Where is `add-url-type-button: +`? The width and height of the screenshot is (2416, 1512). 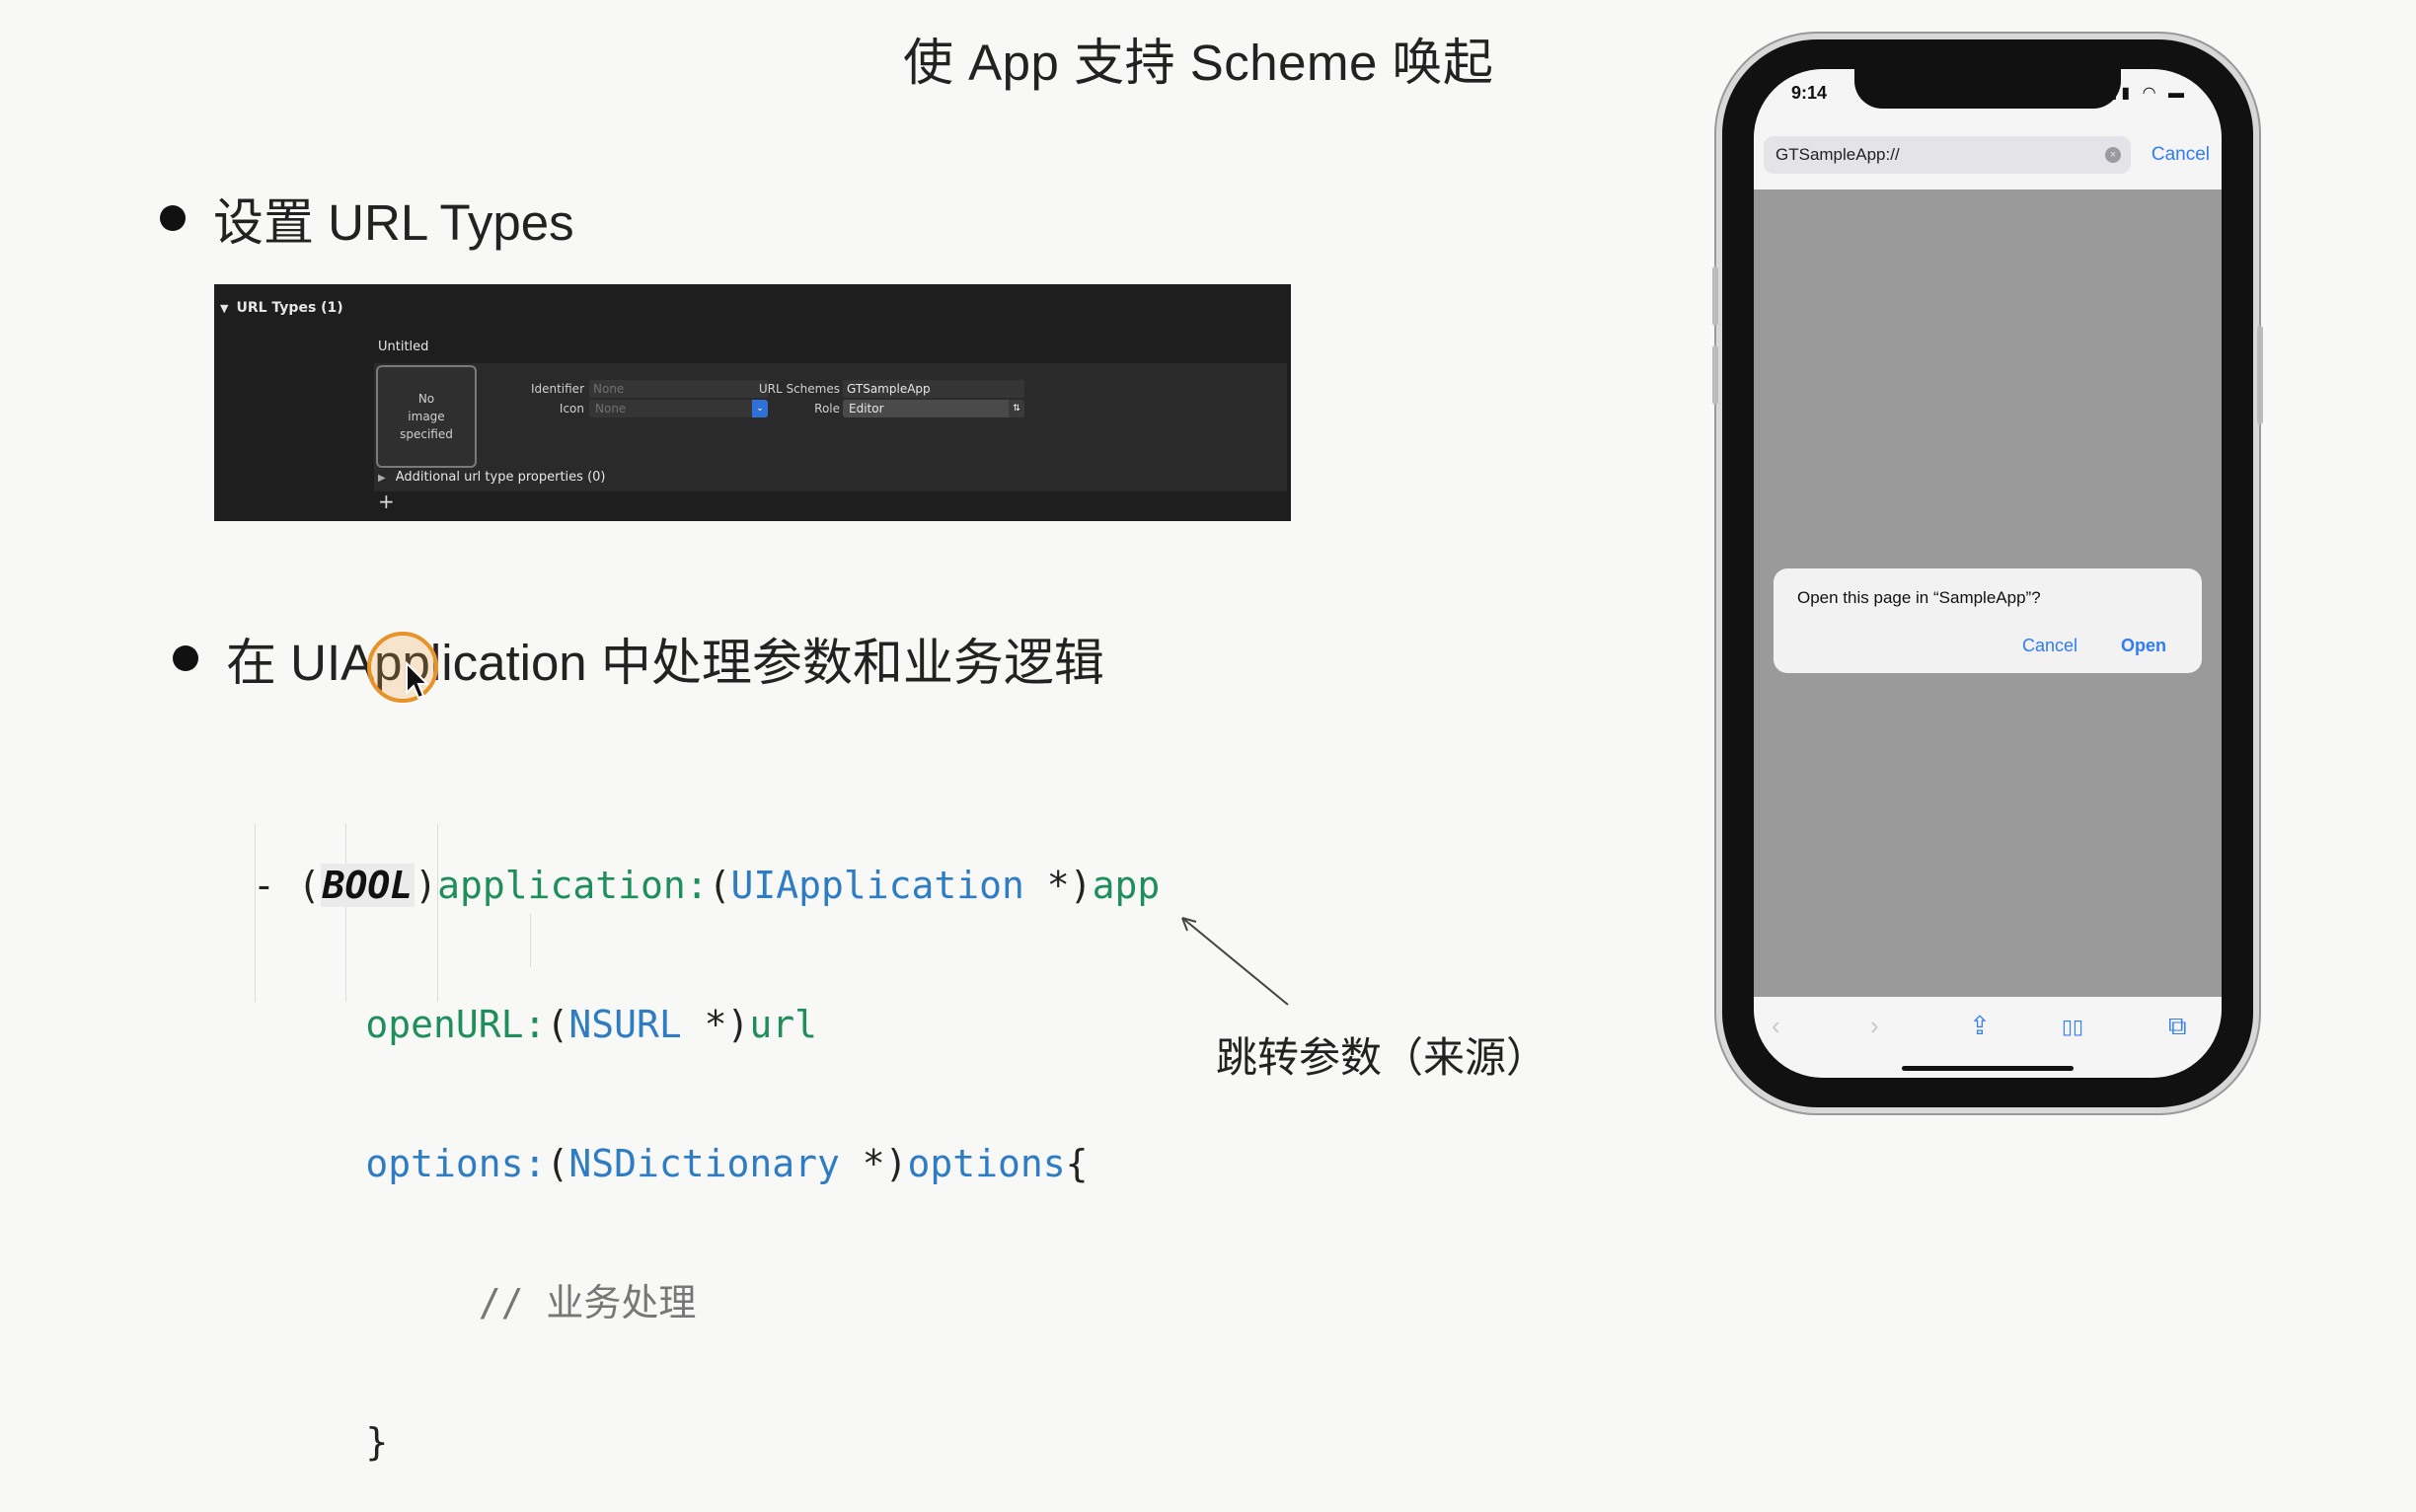 add-url-type-button: + is located at coordinates (387, 501).